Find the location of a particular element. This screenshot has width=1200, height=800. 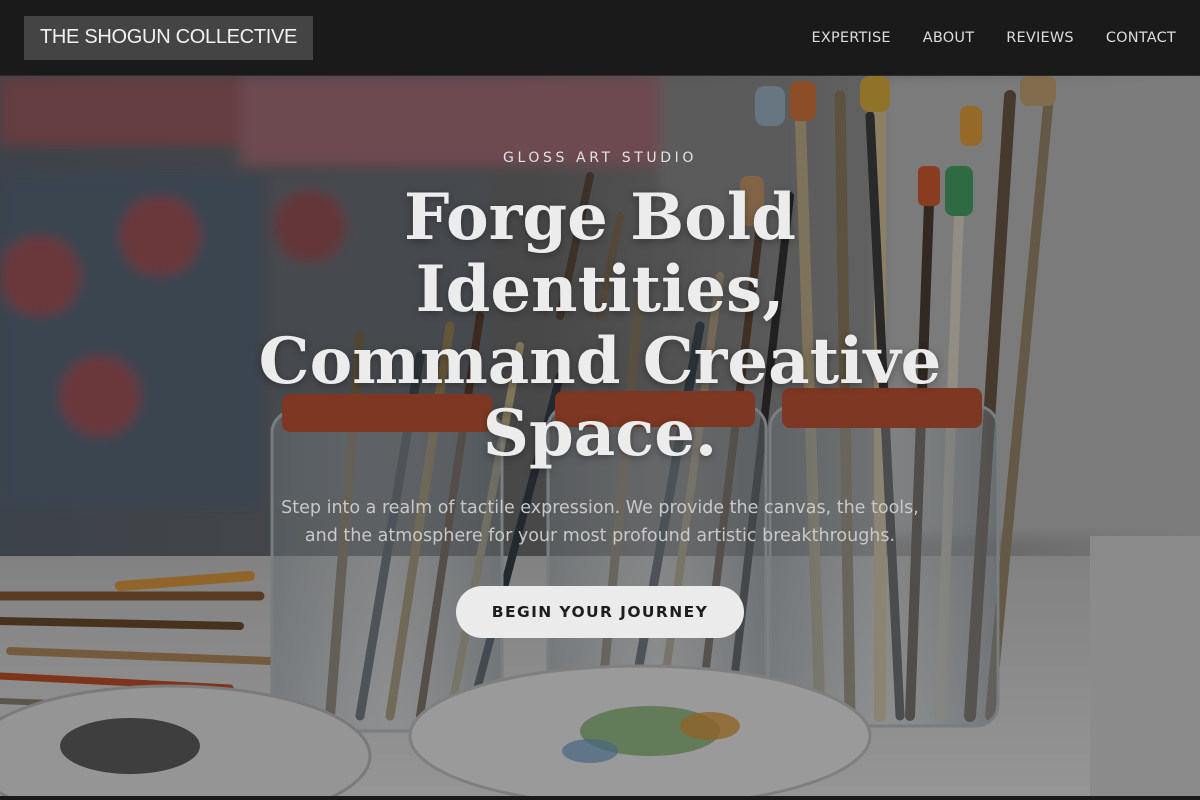

hero-headline-line: Space. is located at coordinates (600, 433).